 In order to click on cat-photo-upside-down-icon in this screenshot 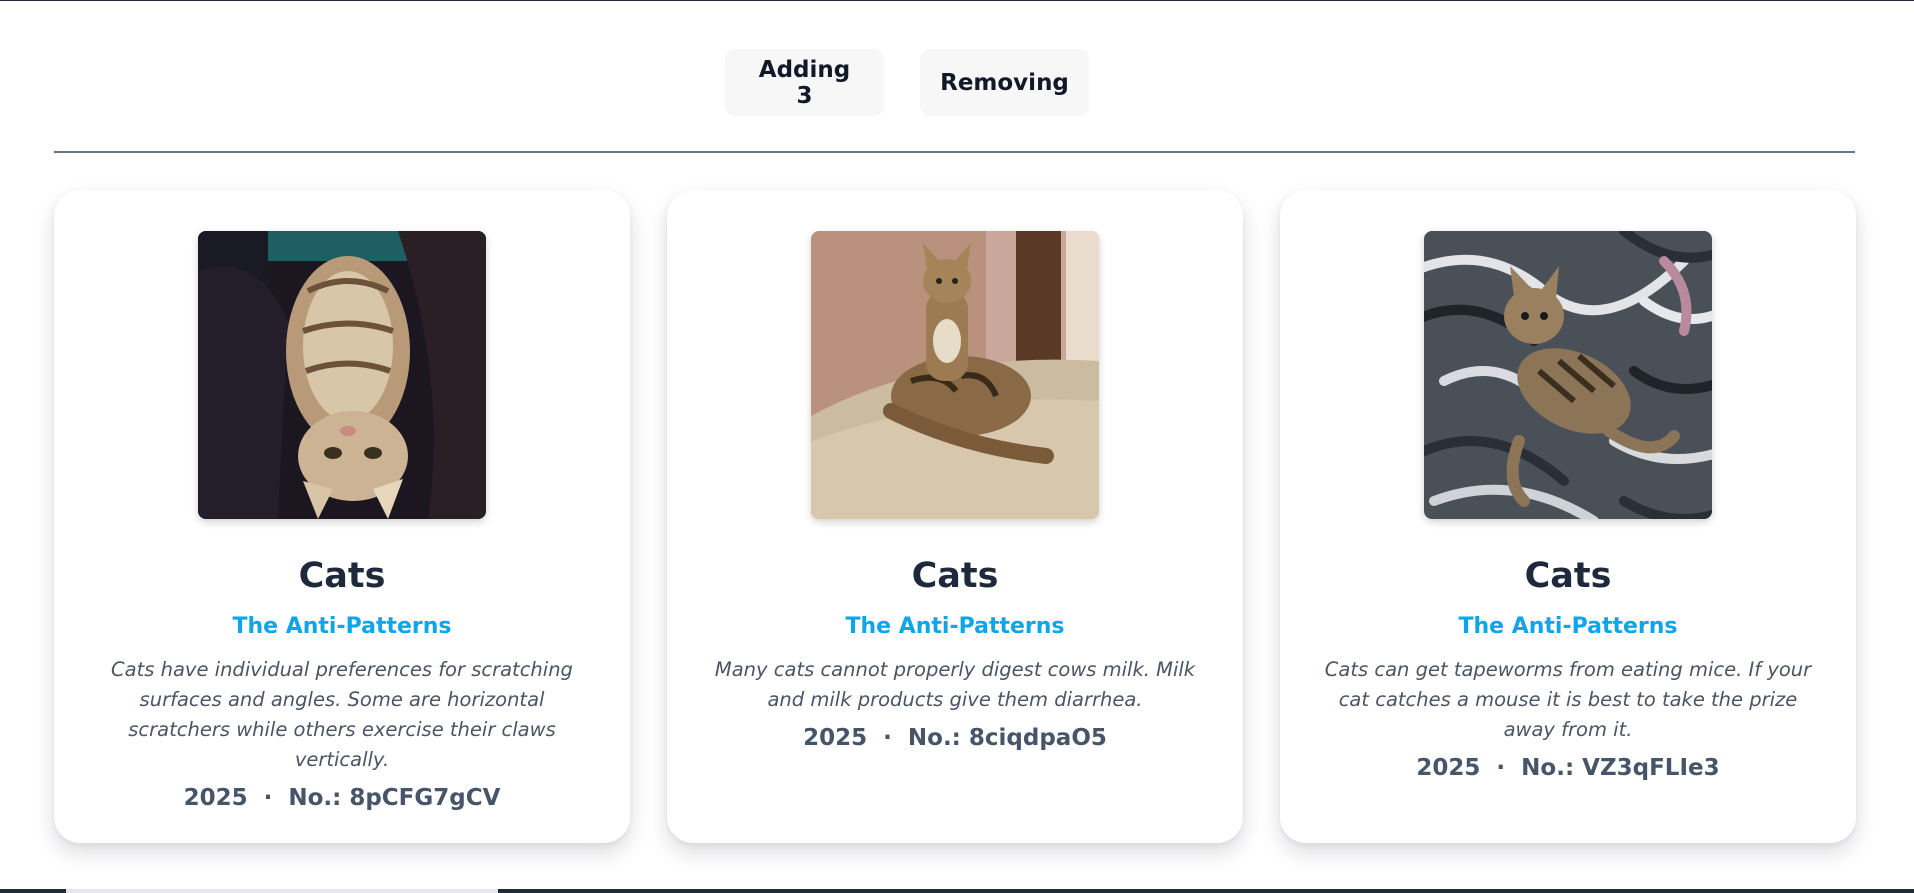, I will do `click(342, 375)`.